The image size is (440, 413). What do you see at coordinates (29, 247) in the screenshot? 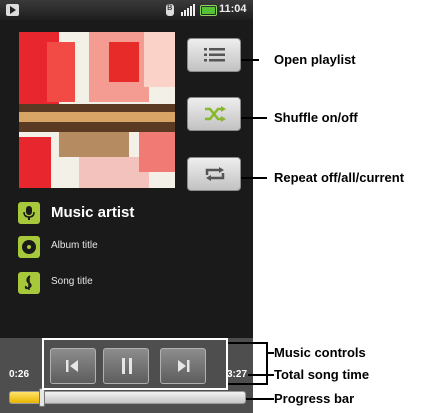
I see `disc-icon` at bounding box center [29, 247].